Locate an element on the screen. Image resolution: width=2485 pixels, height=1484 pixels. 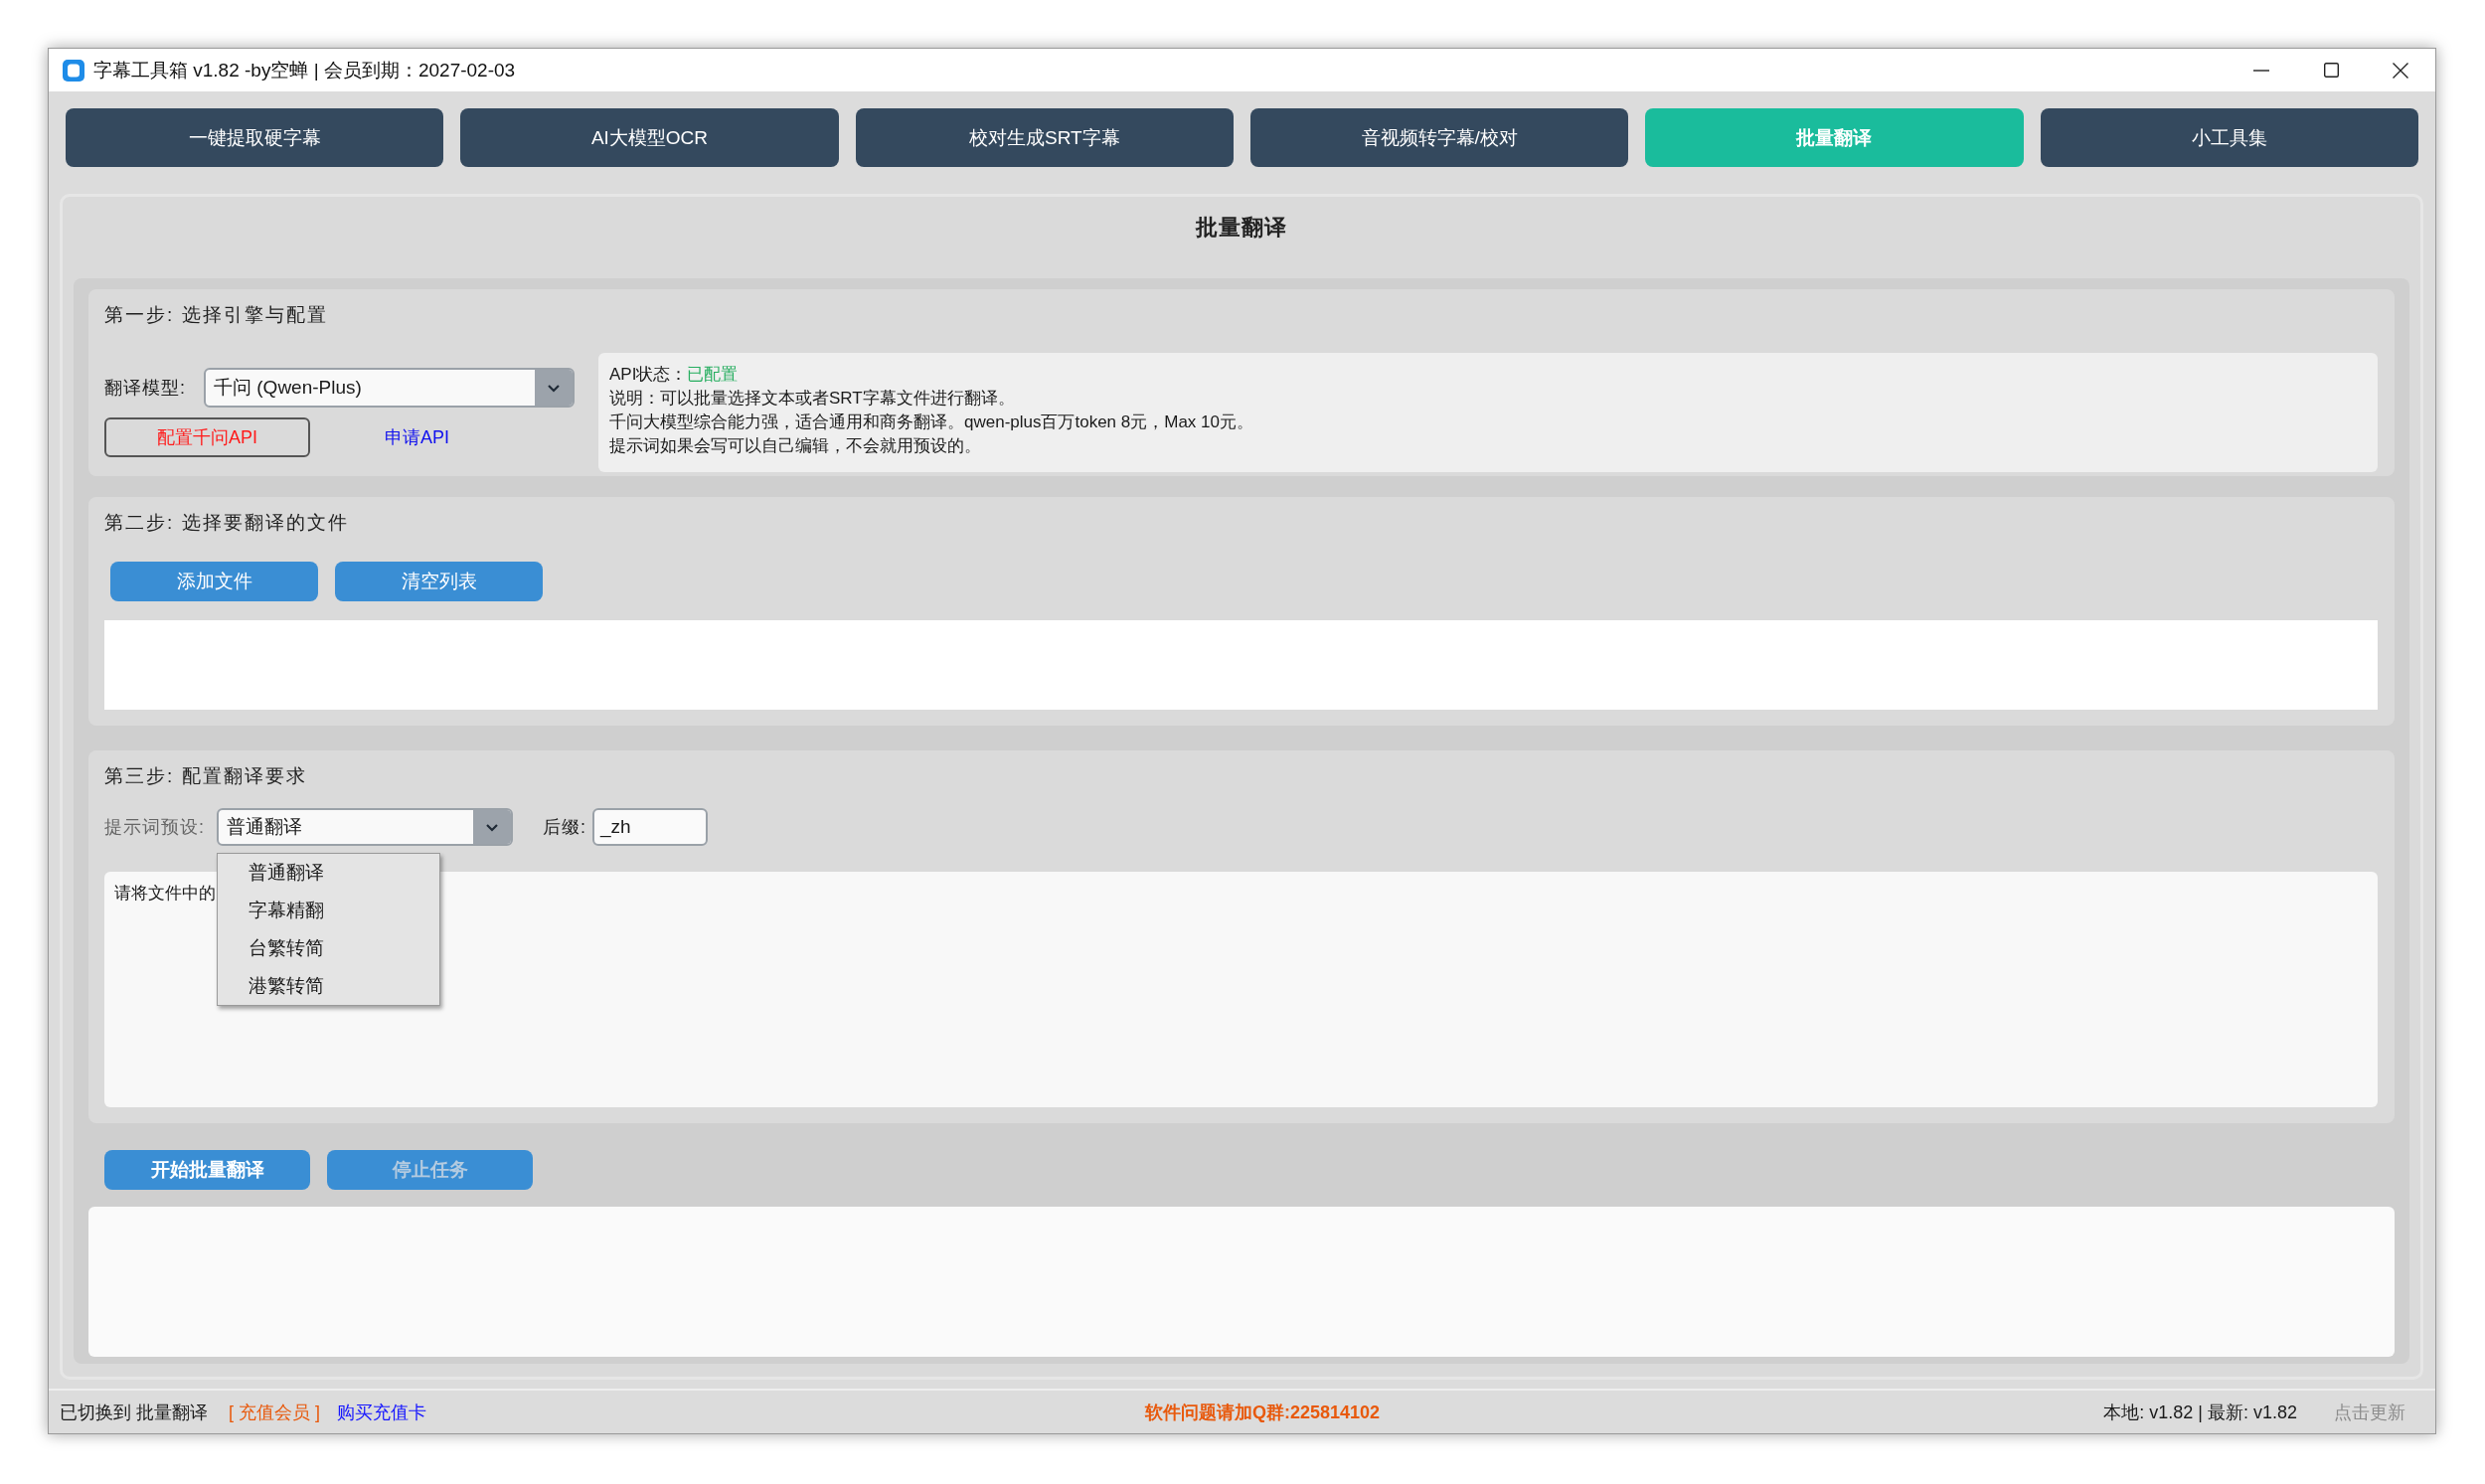
menu-item: 港繁转简 is located at coordinates (328, 986).